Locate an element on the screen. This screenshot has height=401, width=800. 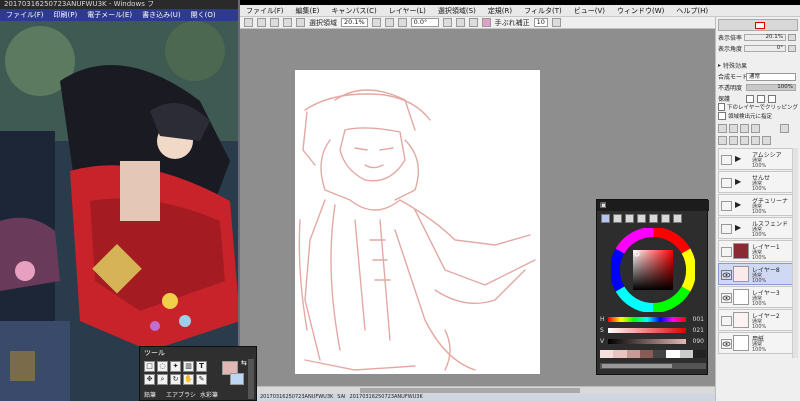
color-swatch-strip is located at coordinates (653, 354).